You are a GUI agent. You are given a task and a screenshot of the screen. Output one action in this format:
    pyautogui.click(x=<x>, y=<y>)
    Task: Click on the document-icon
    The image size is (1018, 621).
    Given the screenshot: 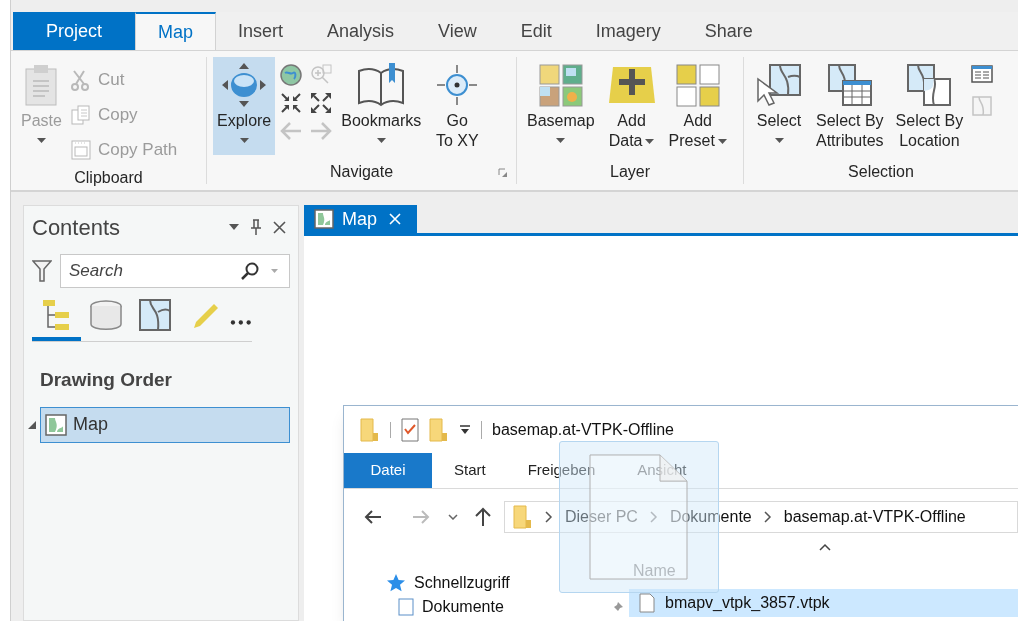 What is the action you would take?
    pyautogui.click(x=406, y=607)
    